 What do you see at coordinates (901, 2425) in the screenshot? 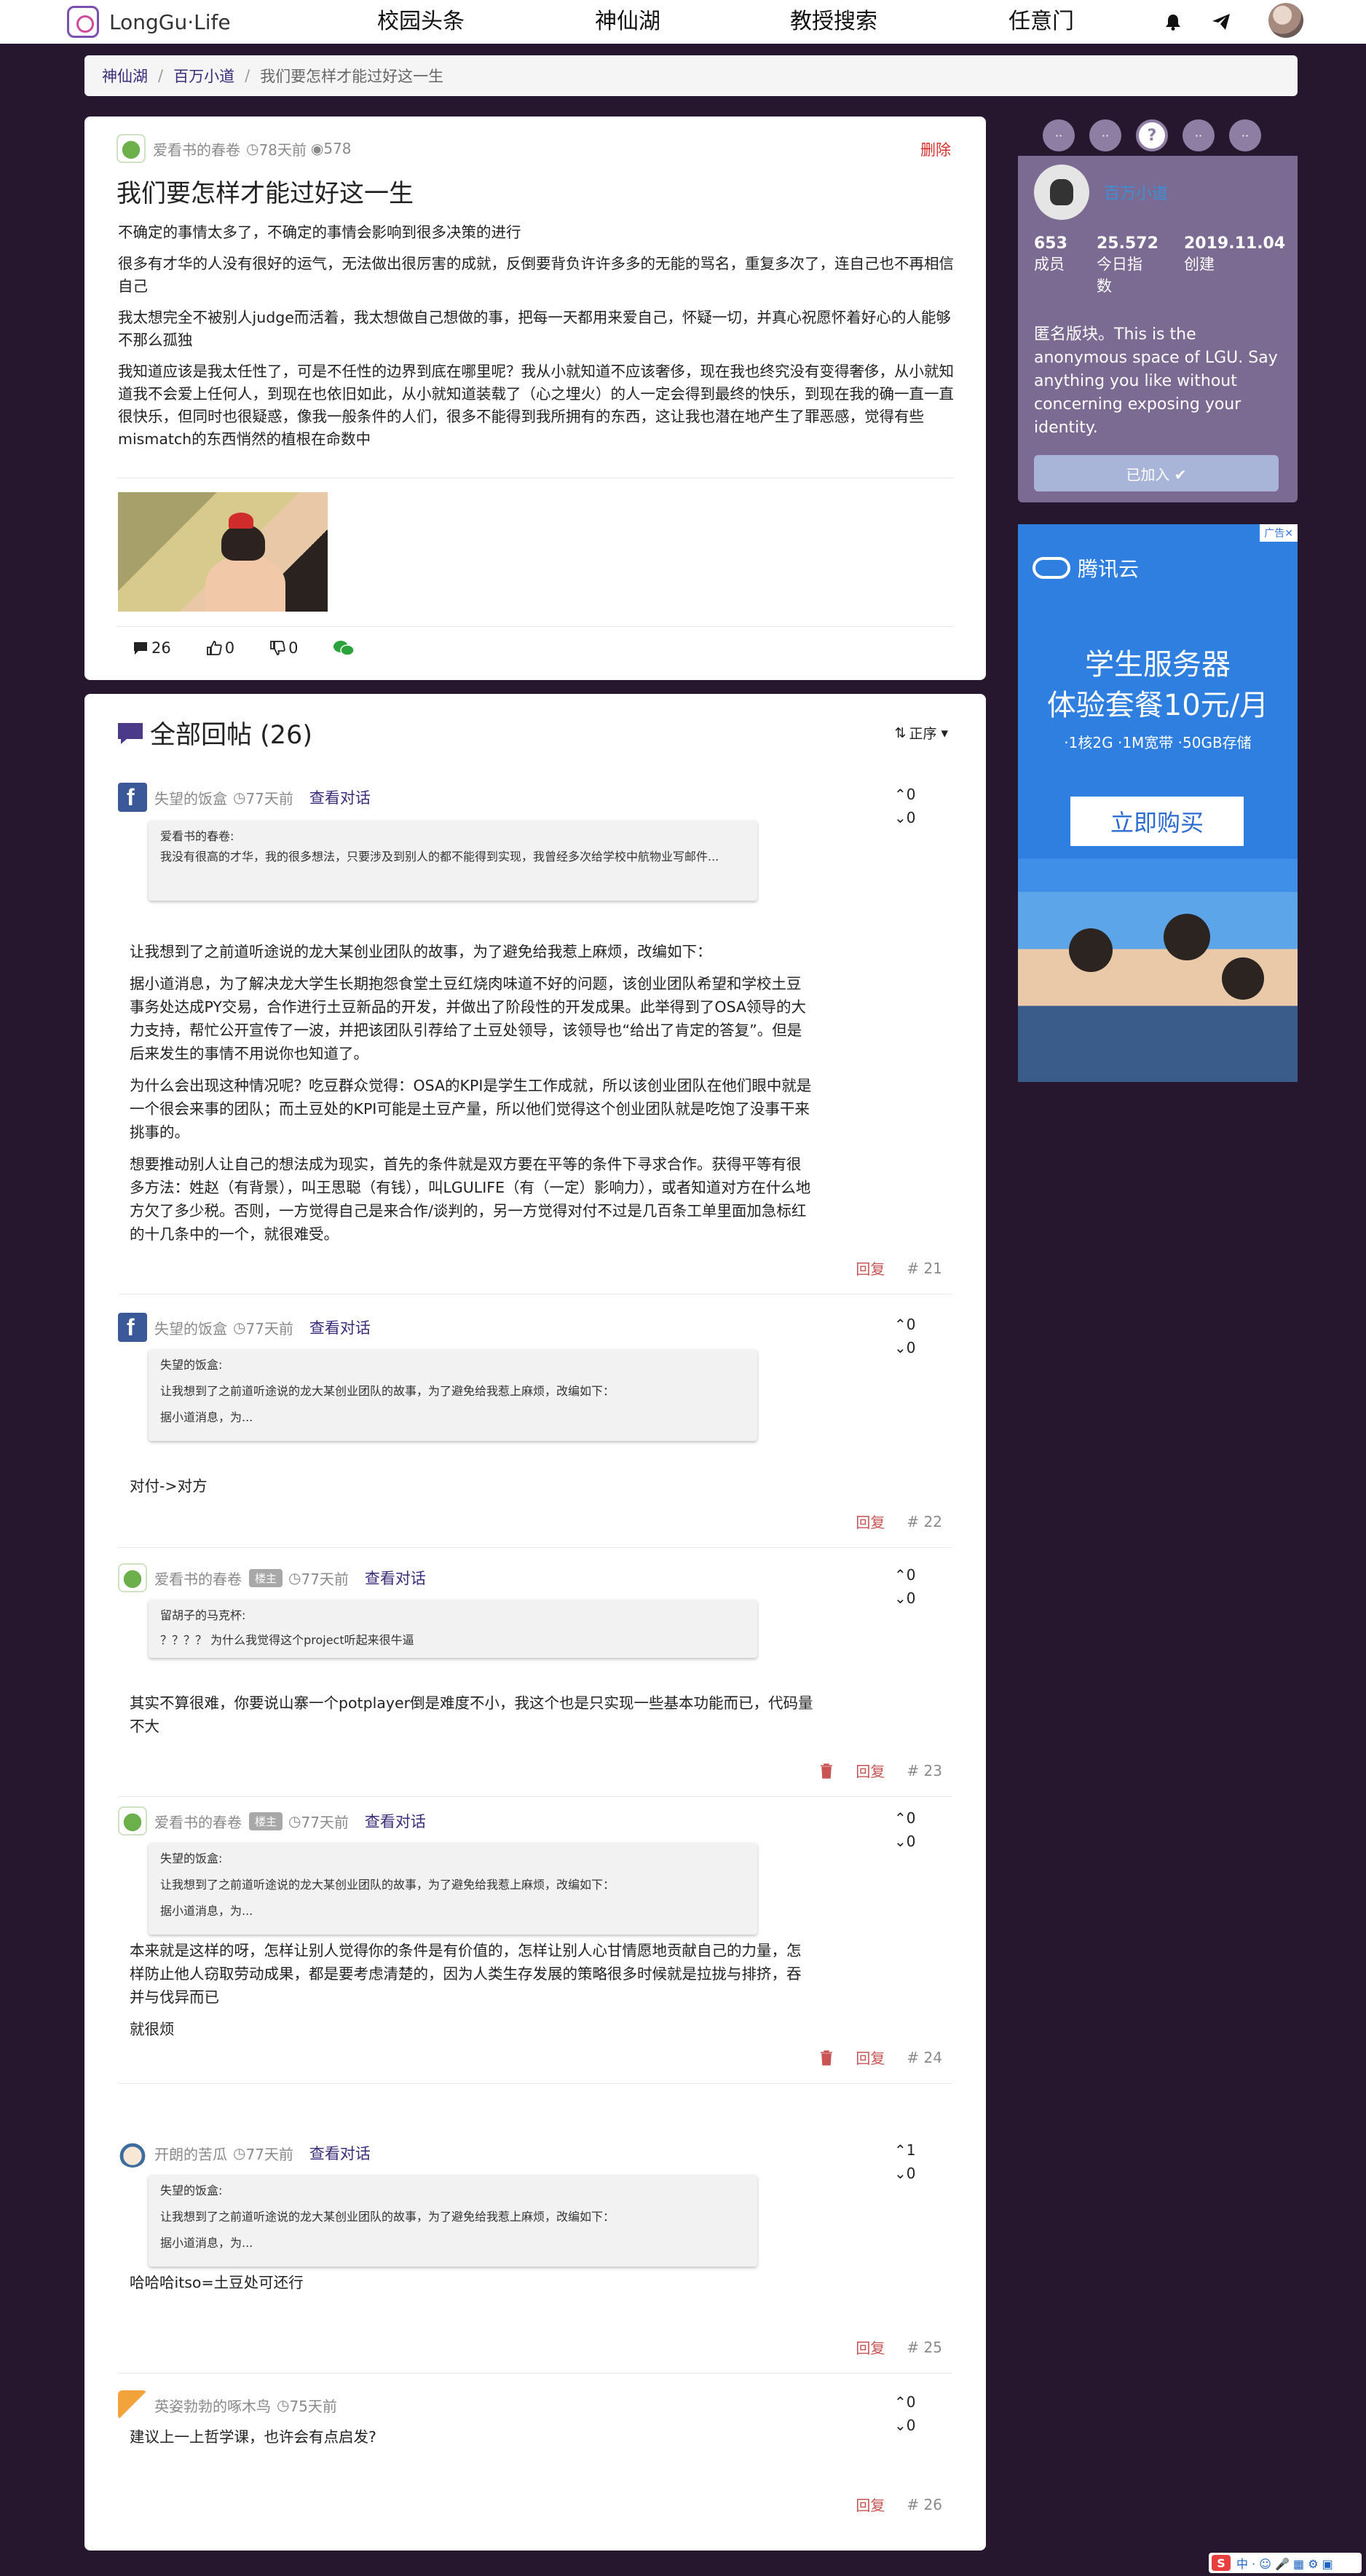
I see `down-arrow-icon: ⌄` at bounding box center [901, 2425].